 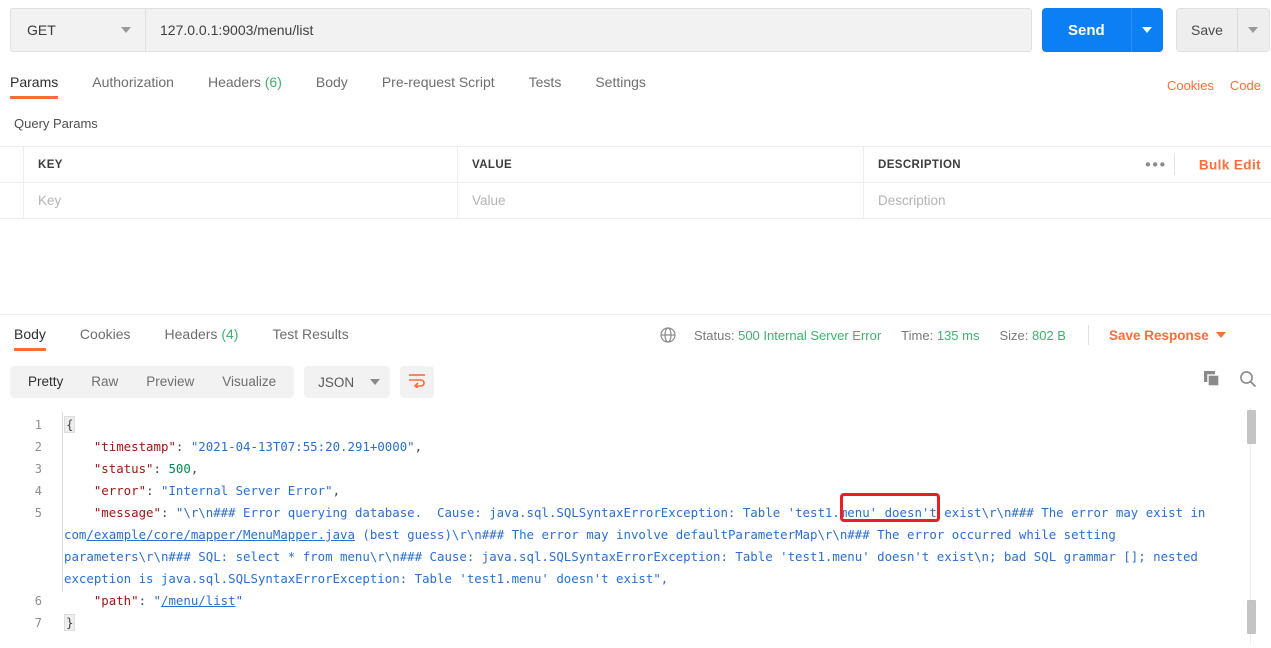 I want to click on tab-label: Pre-request Script, so click(x=438, y=82).